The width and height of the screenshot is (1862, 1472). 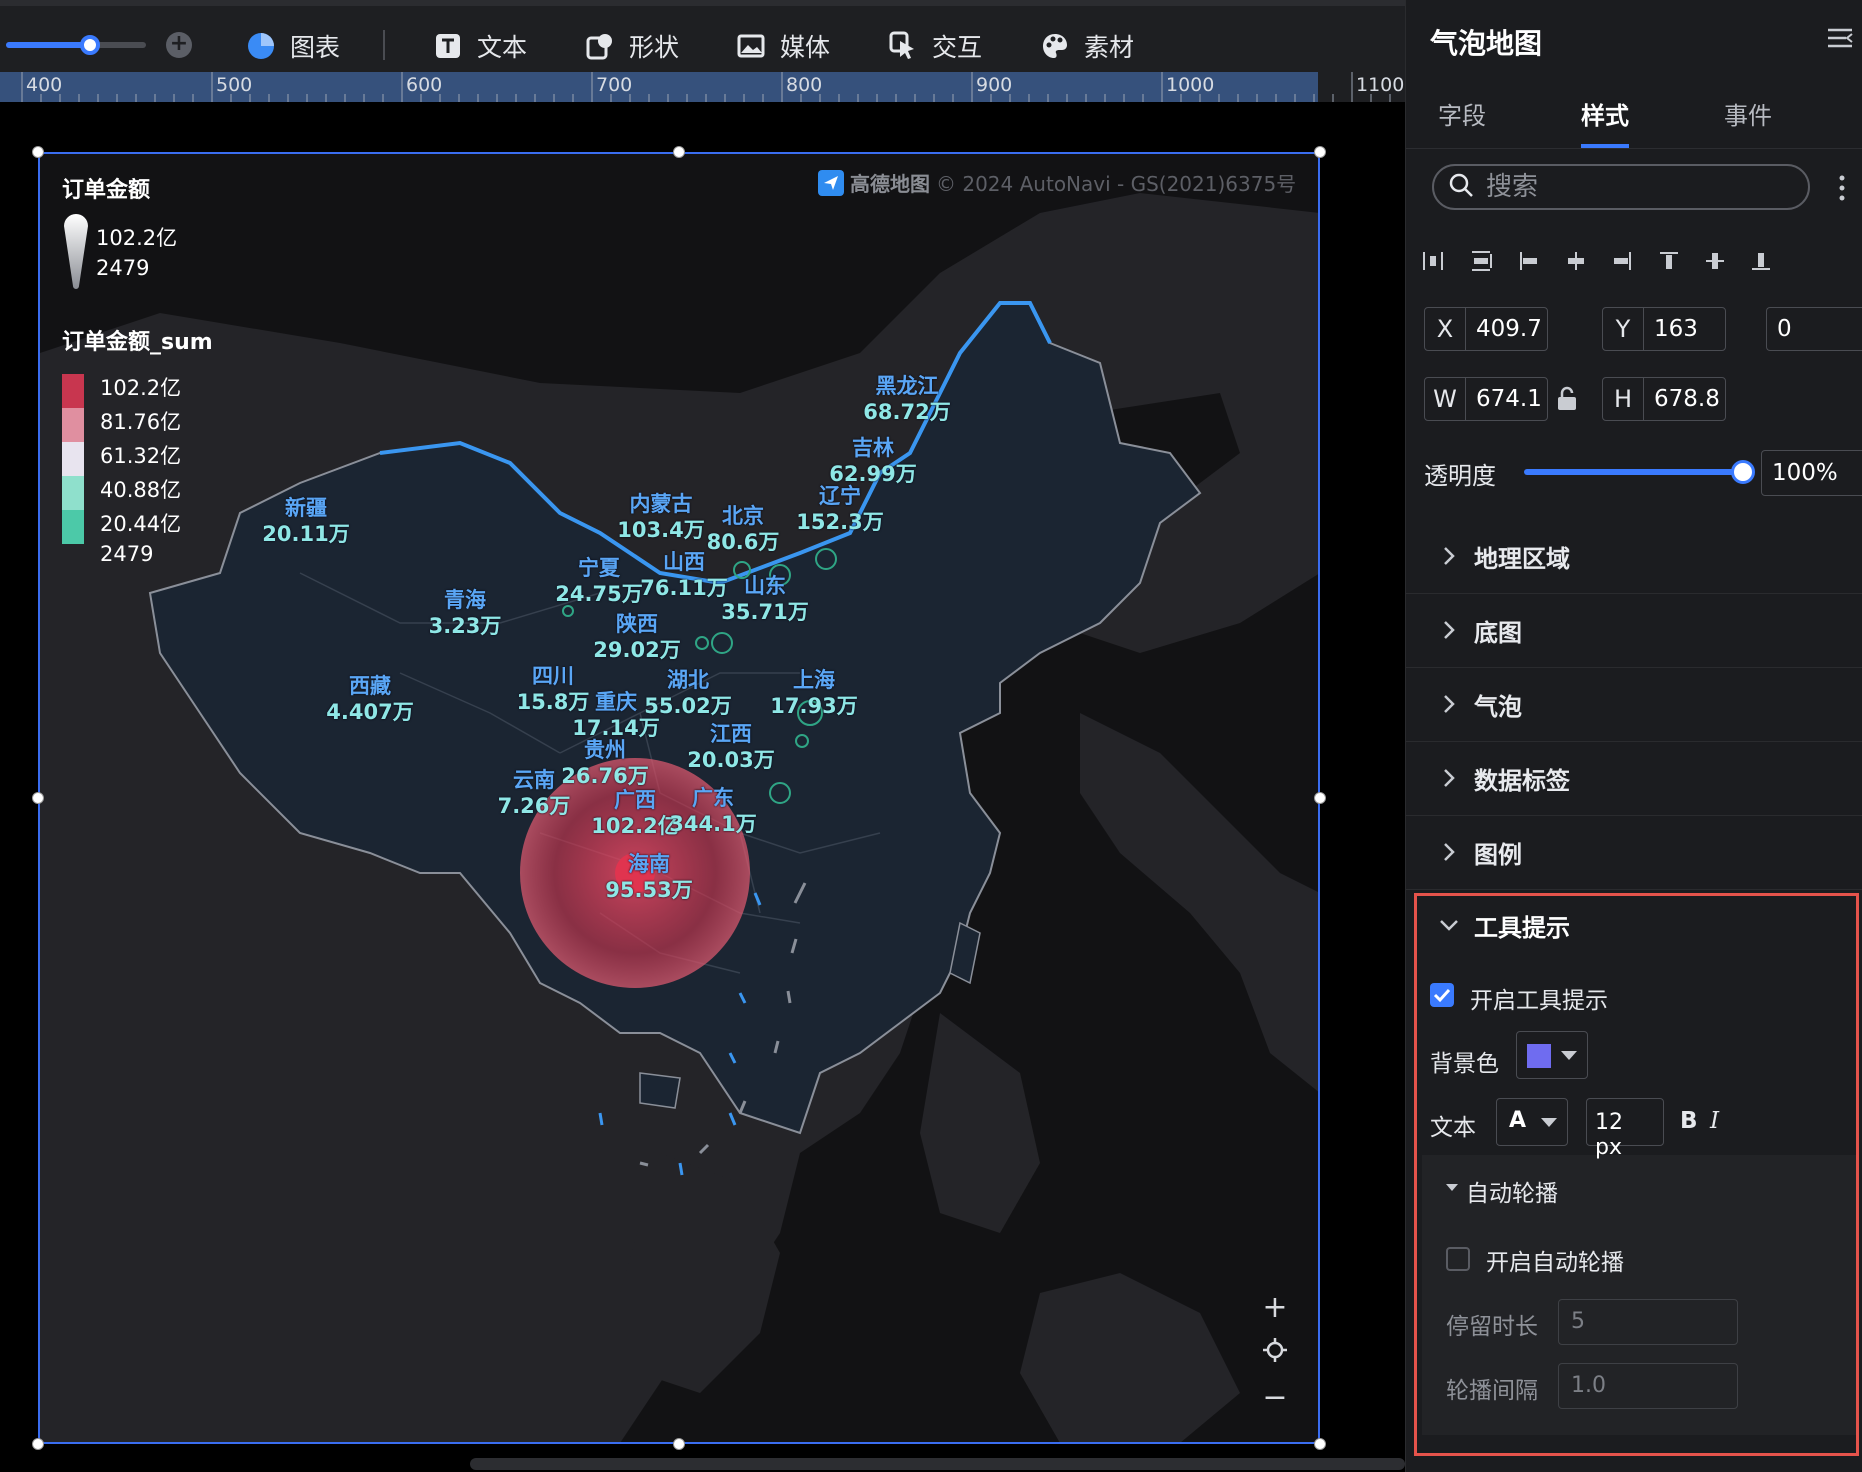 I want to click on opacity-slider-handle, so click(x=1743, y=472).